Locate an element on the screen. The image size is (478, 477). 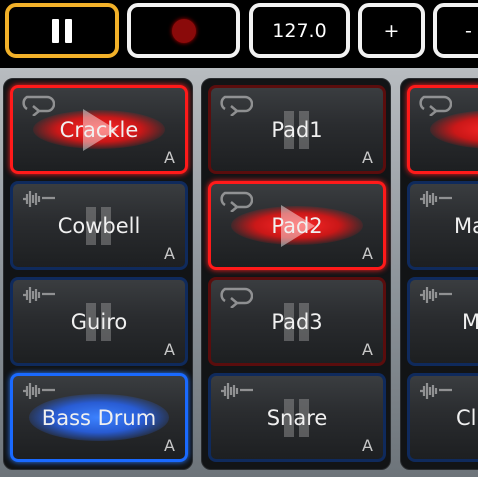
pause-button is located at coordinates (62, 30).